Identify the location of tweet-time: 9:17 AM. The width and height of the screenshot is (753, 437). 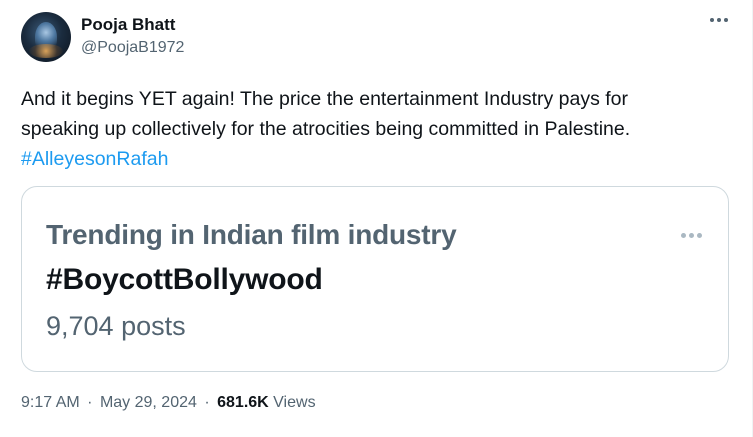
(50, 402).